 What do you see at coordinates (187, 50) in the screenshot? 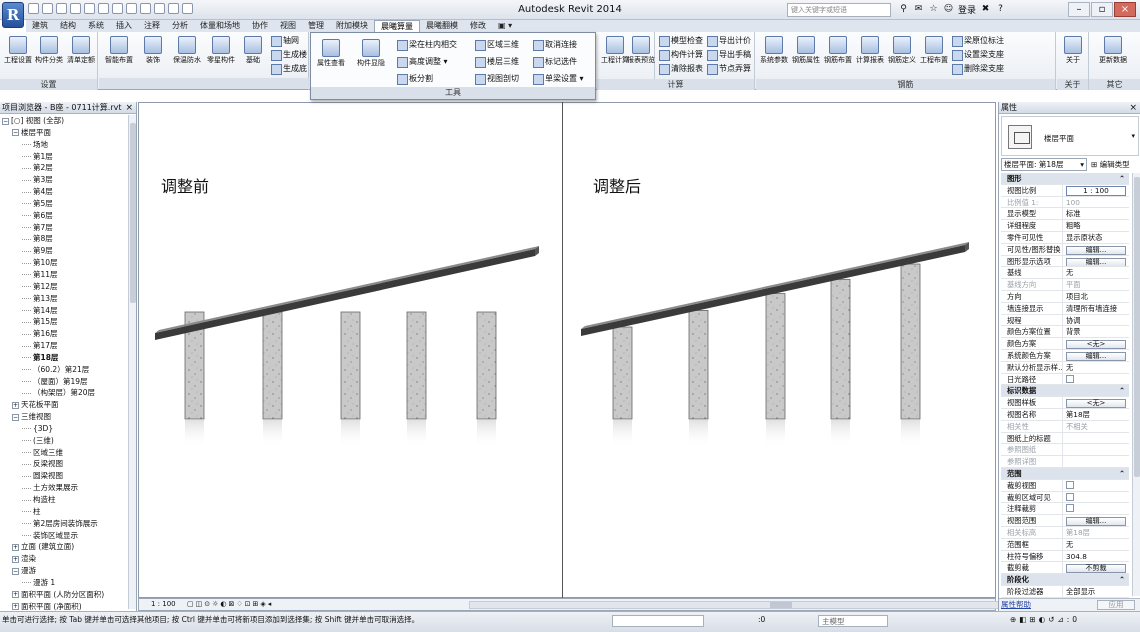
I see `insulation-button: 保温防水` at bounding box center [187, 50].